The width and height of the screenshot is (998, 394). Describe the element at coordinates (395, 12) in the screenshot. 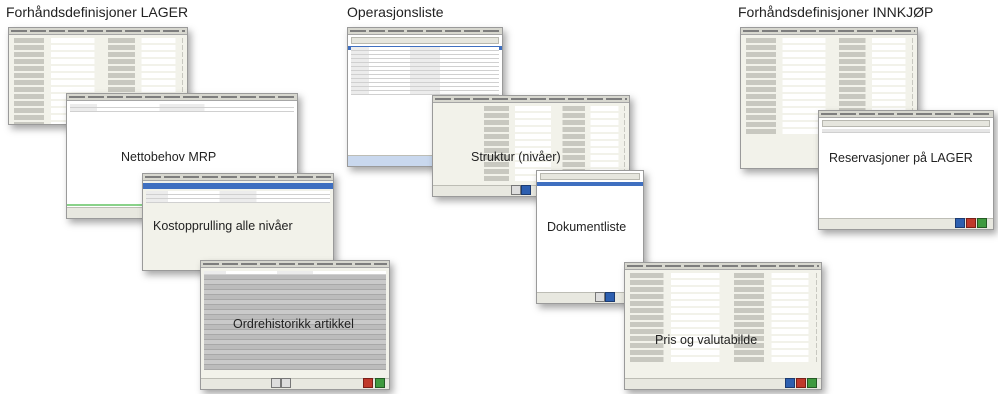

I see `heading-operasjonsliste: Operasjonsliste` at that location.